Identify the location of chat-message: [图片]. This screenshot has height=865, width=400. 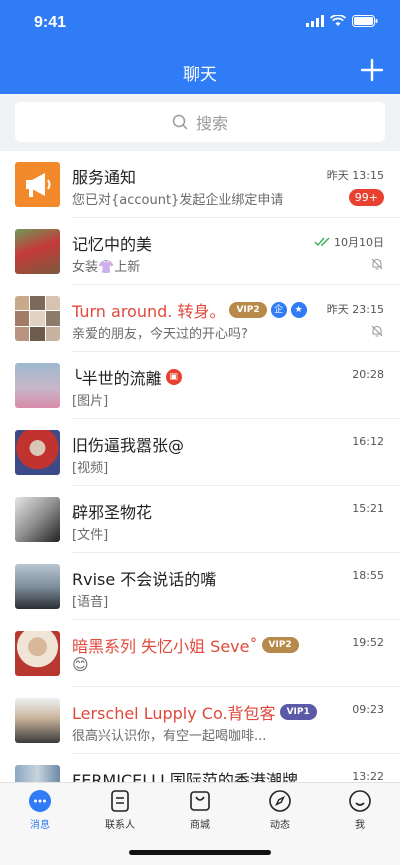
(90, 401).